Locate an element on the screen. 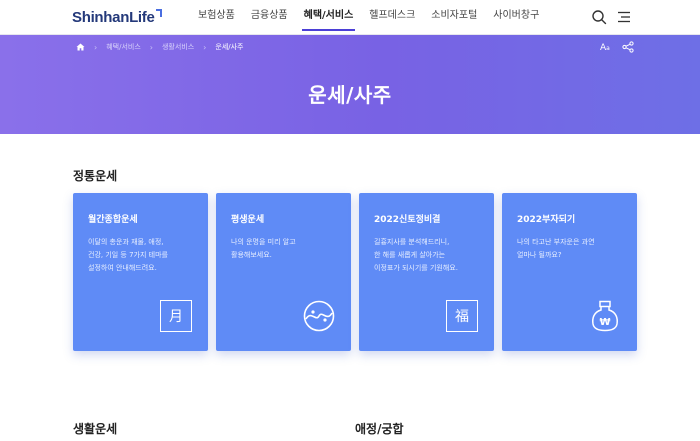 The image size is (700, 441). menu-icon is located at coordinates (624, 17).